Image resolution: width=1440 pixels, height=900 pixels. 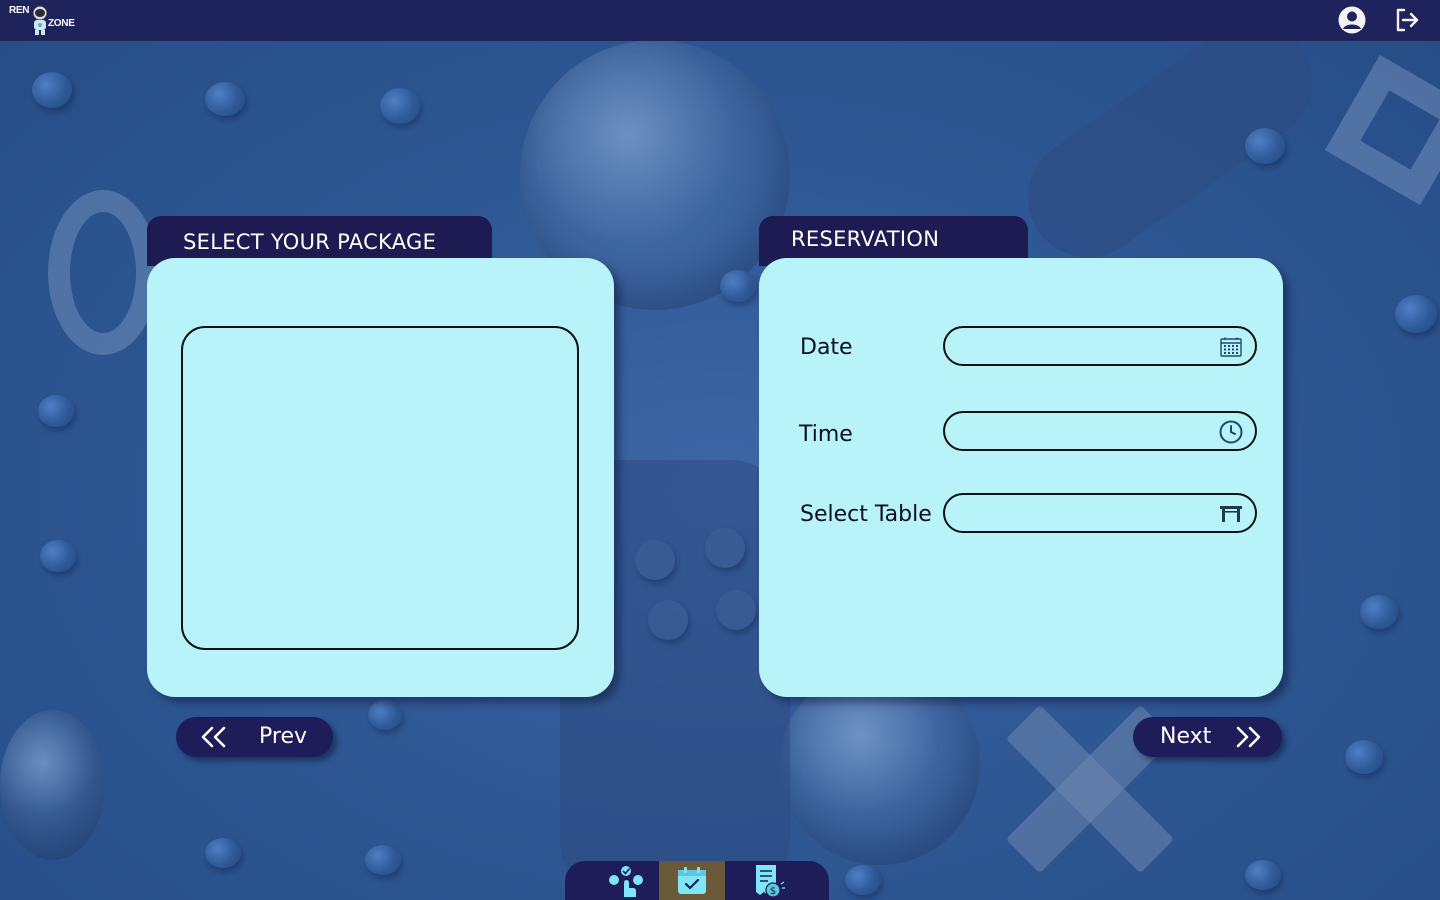 What do you see at coordinates (103, 272) in the screenshot?
I see `circle-shape-decoration` at bounding box center [103, 272].